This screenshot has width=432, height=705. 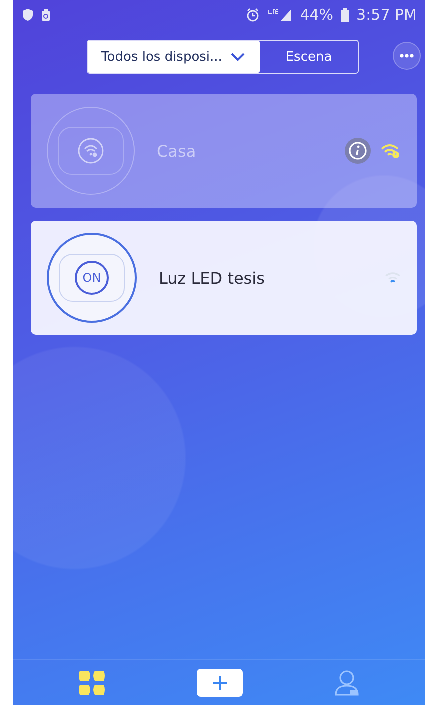 What do you see at coordinates (91, 151) in the screenshot?
I see `offline-device-icon` at bounding box center [91, 151].